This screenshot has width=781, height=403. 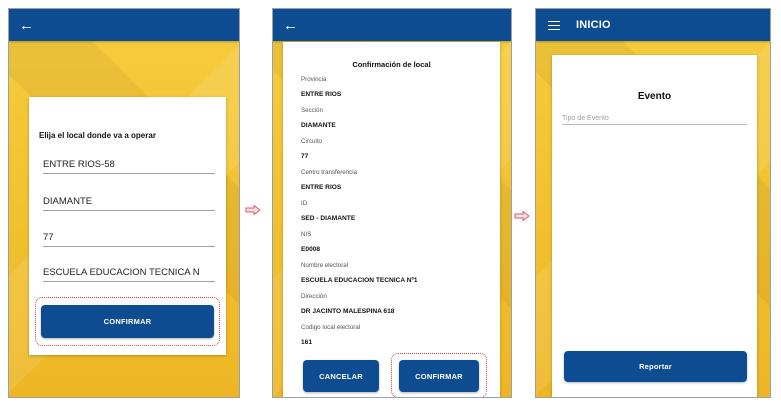 I want to click on circuito-value: 77, so click(x=305, y=156).